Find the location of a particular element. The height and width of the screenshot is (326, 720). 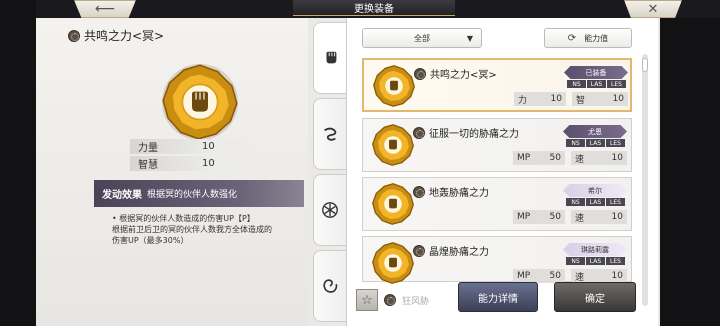

stat-label: 智慧 is located at coordinates (148, 165).